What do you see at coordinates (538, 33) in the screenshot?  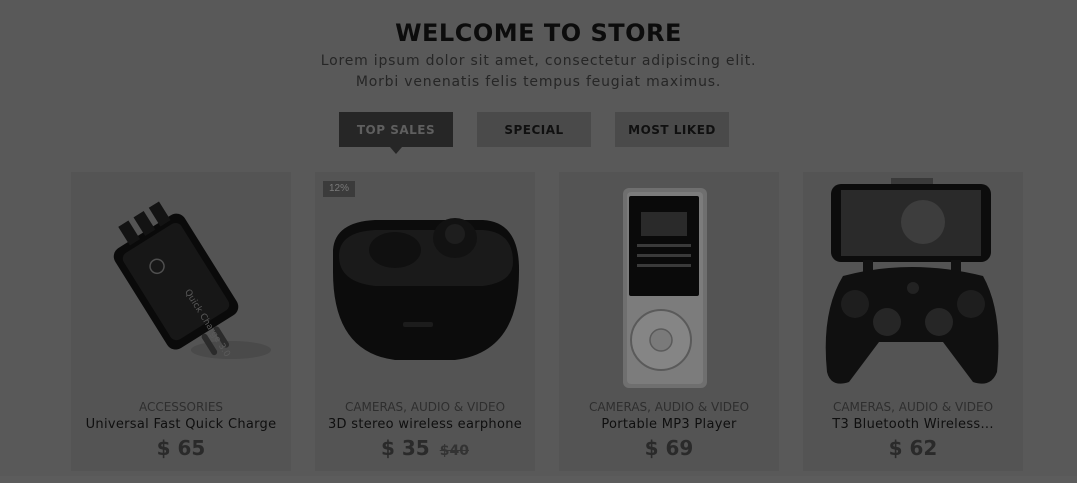 I see `page-title: WELCOME TO STORE` at bounding box center [538, 33].